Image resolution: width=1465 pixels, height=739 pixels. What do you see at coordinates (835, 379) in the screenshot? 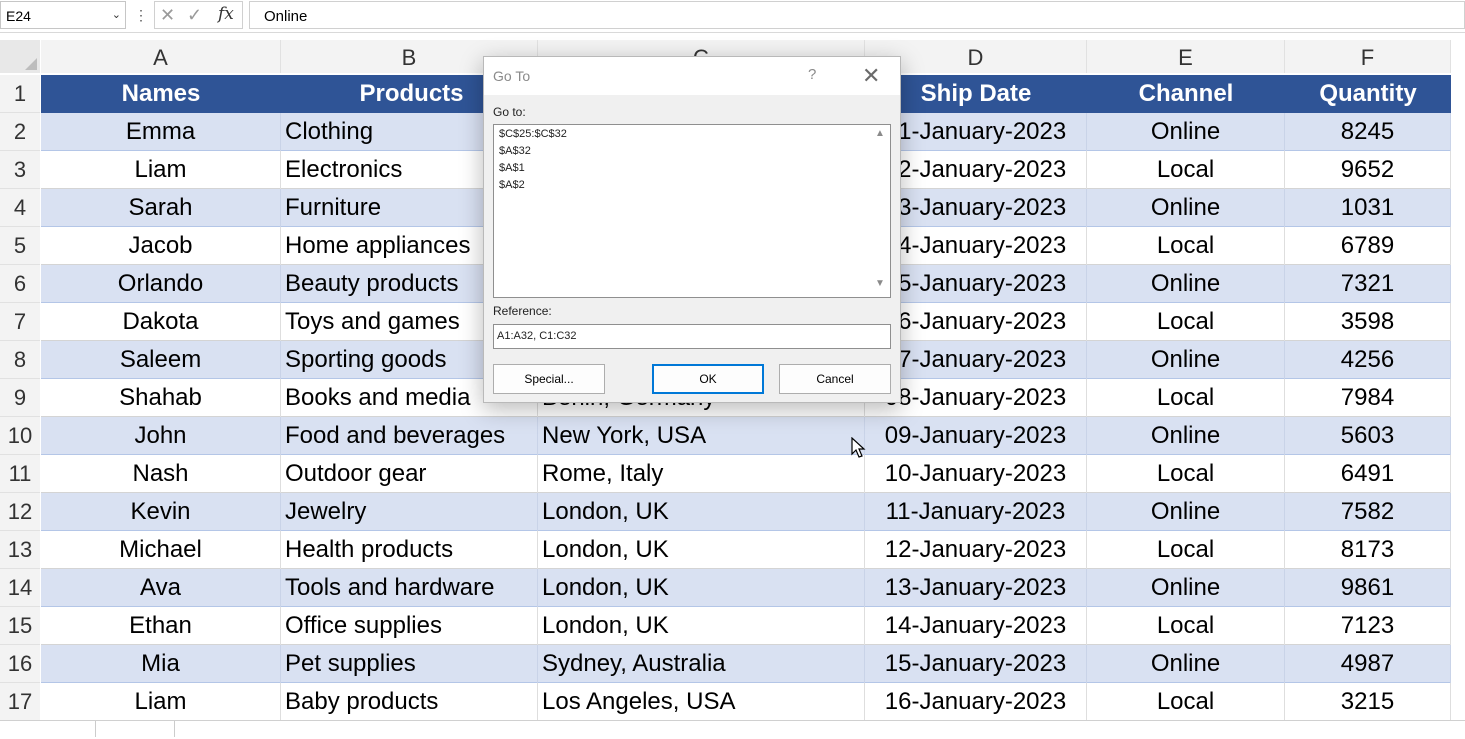
I see `cancel-button: Cancel` at bounding box center [835, 379].